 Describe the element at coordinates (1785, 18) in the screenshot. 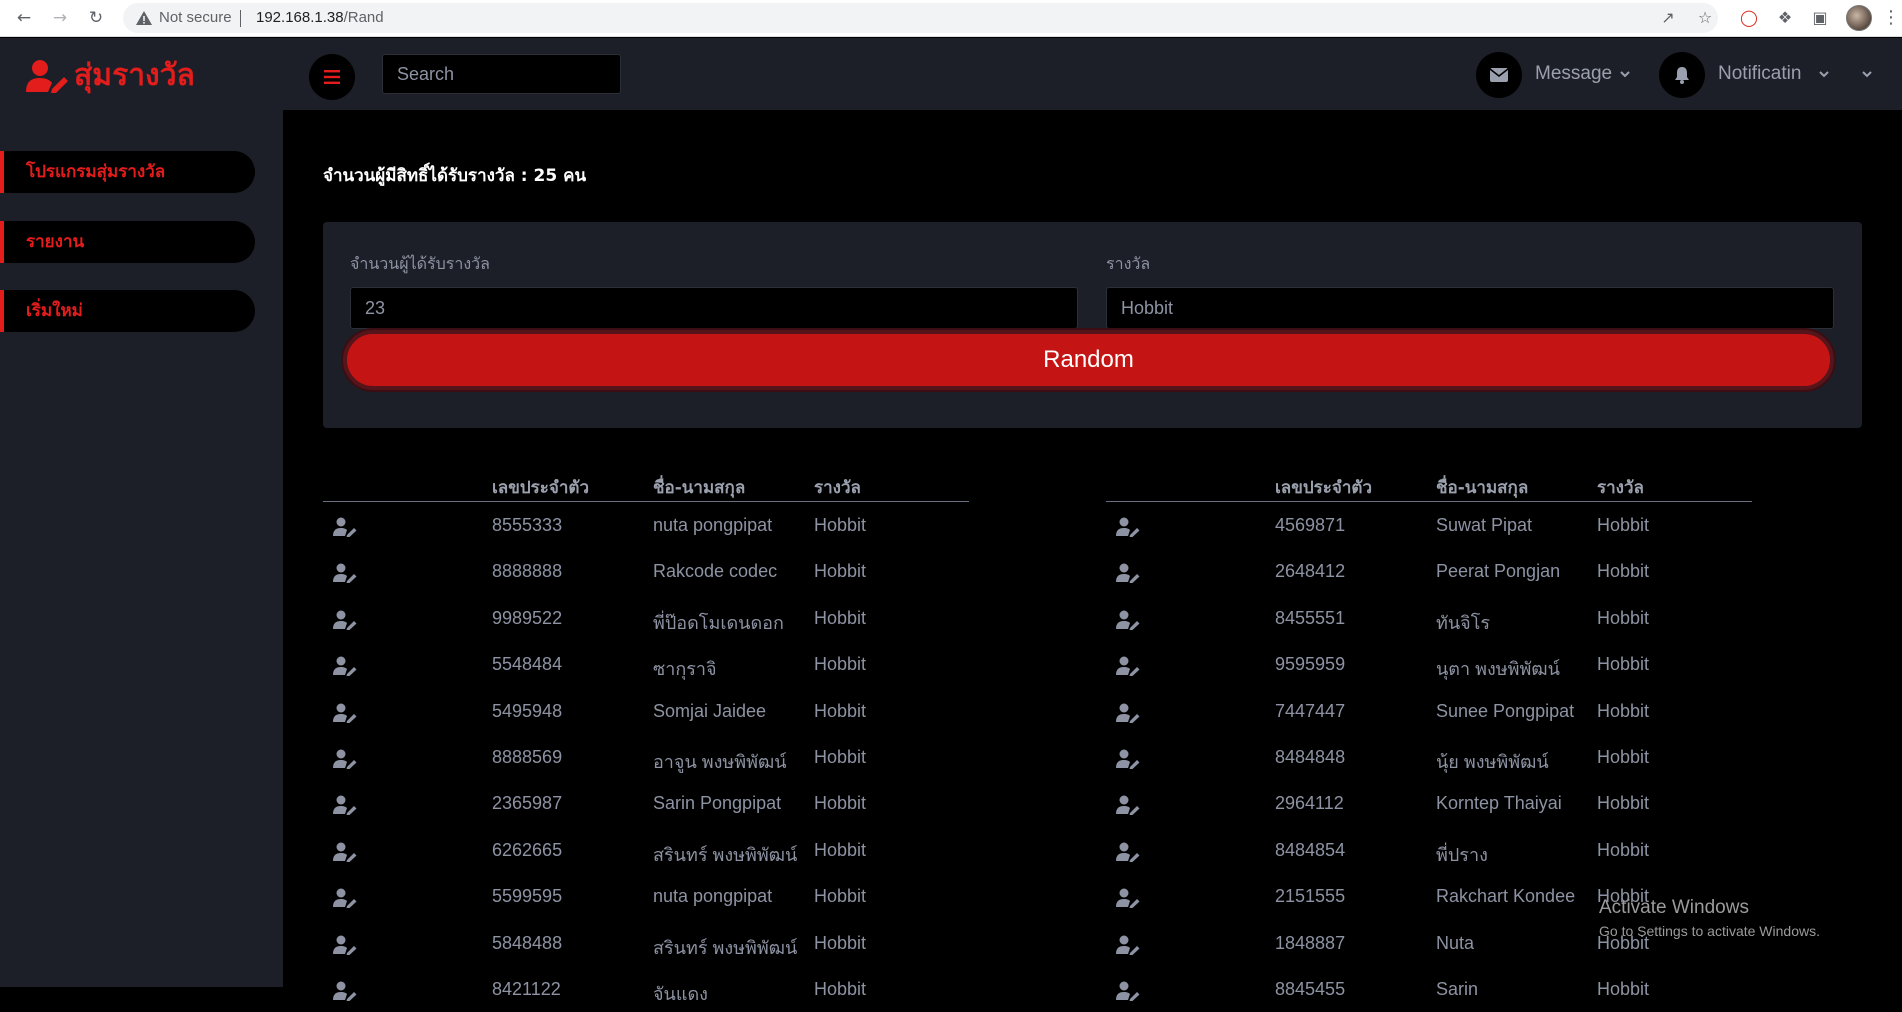

I see `puzzle-icon: ❖` at that location.